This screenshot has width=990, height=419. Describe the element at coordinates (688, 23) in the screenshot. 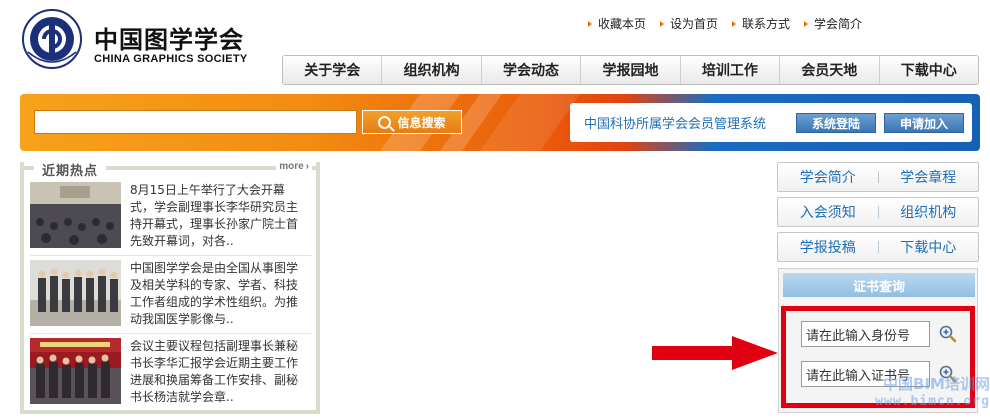

I see `set-homepage-link: 设为首页` at that location.